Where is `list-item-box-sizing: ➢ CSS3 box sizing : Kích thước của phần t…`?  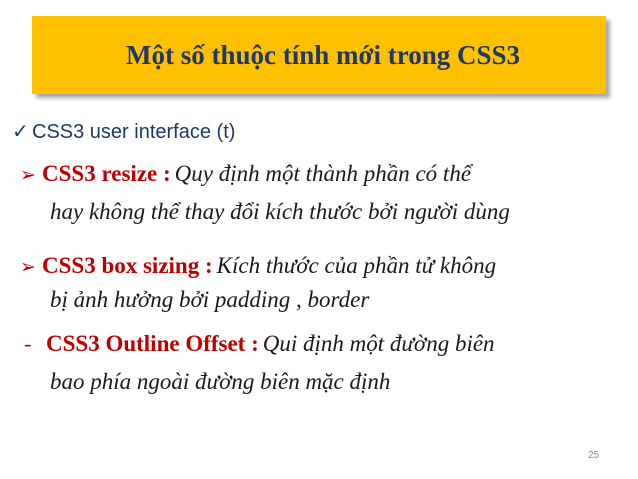 list-item-box-sizing: ➢ CSS3 box sizing : Kích thước của phần t… is located at coordinates (258, 266).